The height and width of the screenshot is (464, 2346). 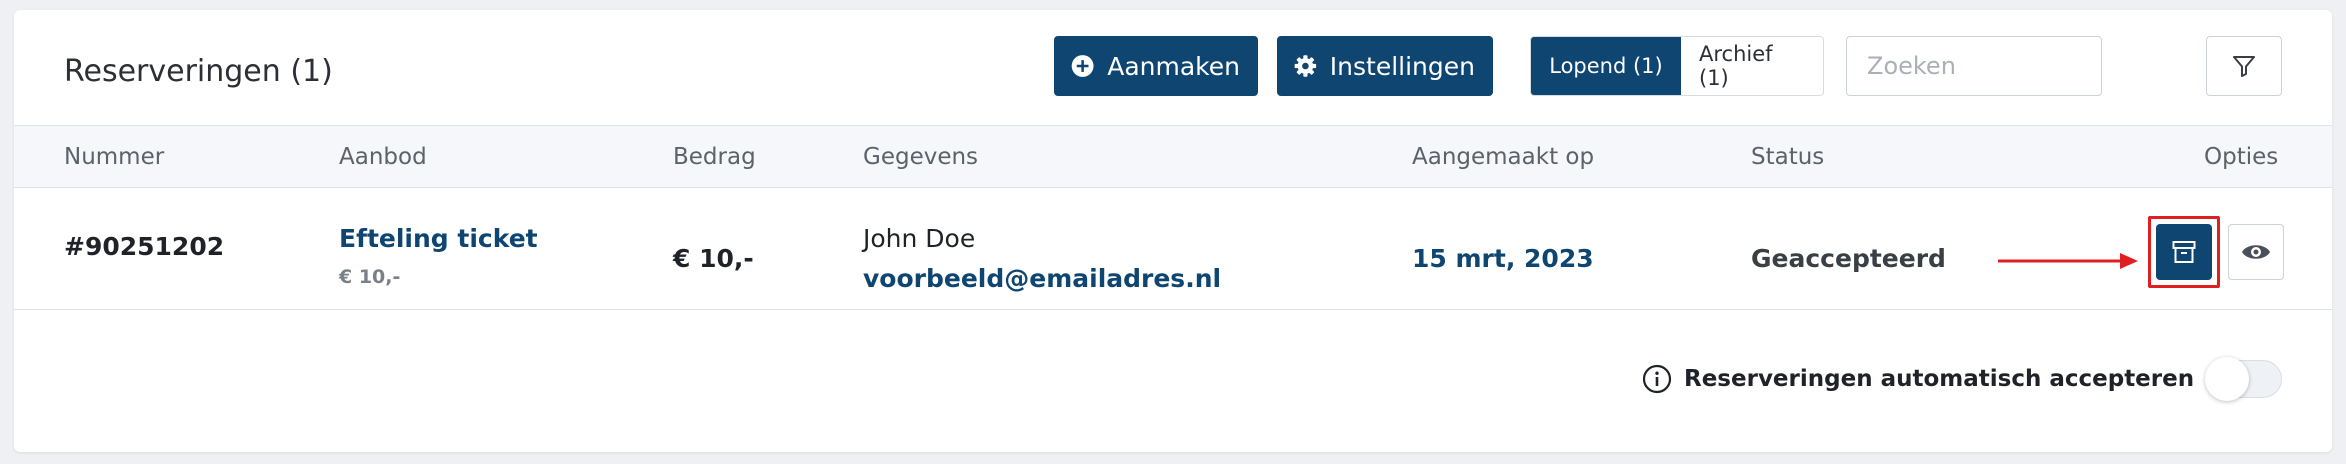 I want to click on settings-button: Instellingen, so click(x=1385, y=66).